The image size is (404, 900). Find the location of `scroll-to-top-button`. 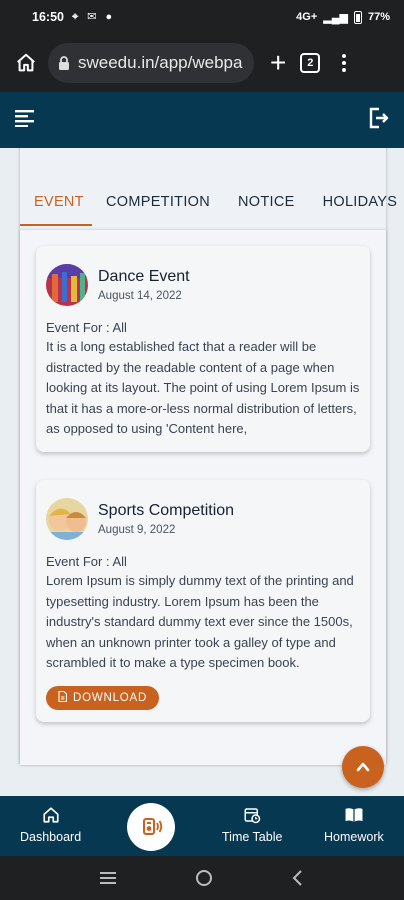

scroll-to-top-button is located at coordinates (363, 767).